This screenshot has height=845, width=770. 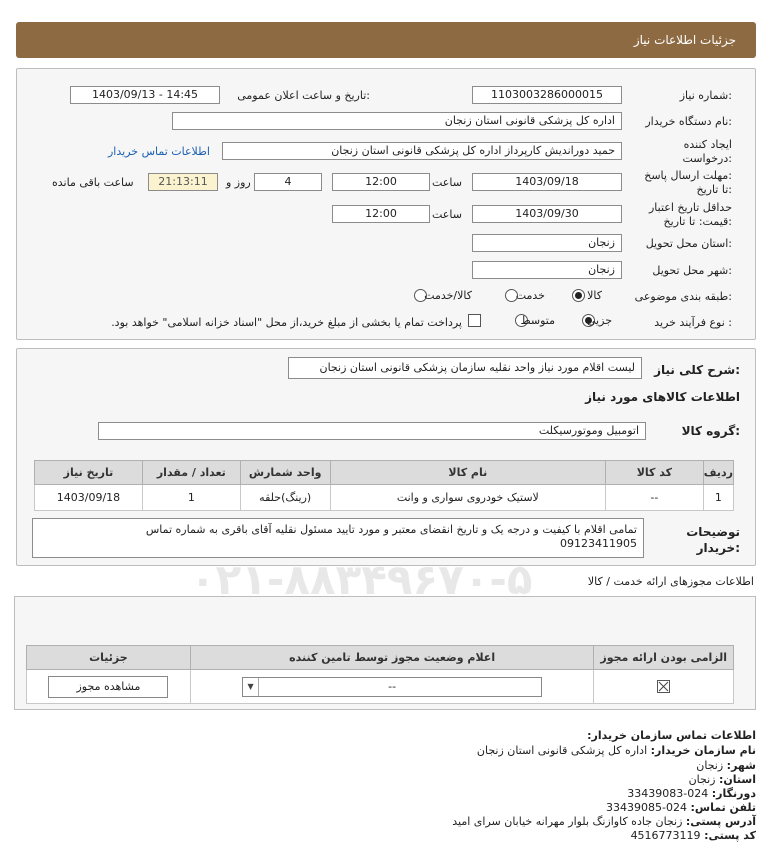 What do you see at coordinates (547, 243) in the screenshot?
I see `province-field: زنجان` at bounding box center [547, 243].